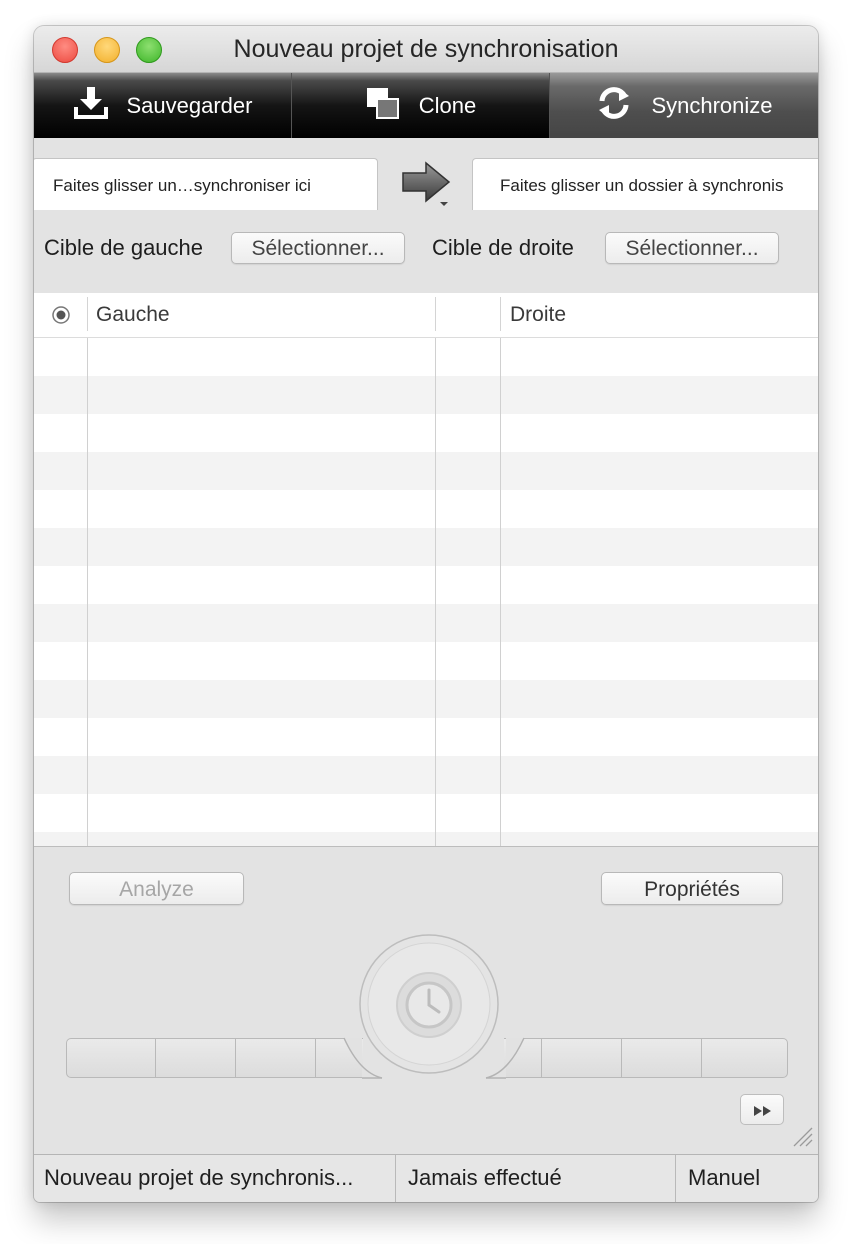 This screenshot has width=852, height=1244. I want to click on tab-clone: Clone, so click(421, 105).